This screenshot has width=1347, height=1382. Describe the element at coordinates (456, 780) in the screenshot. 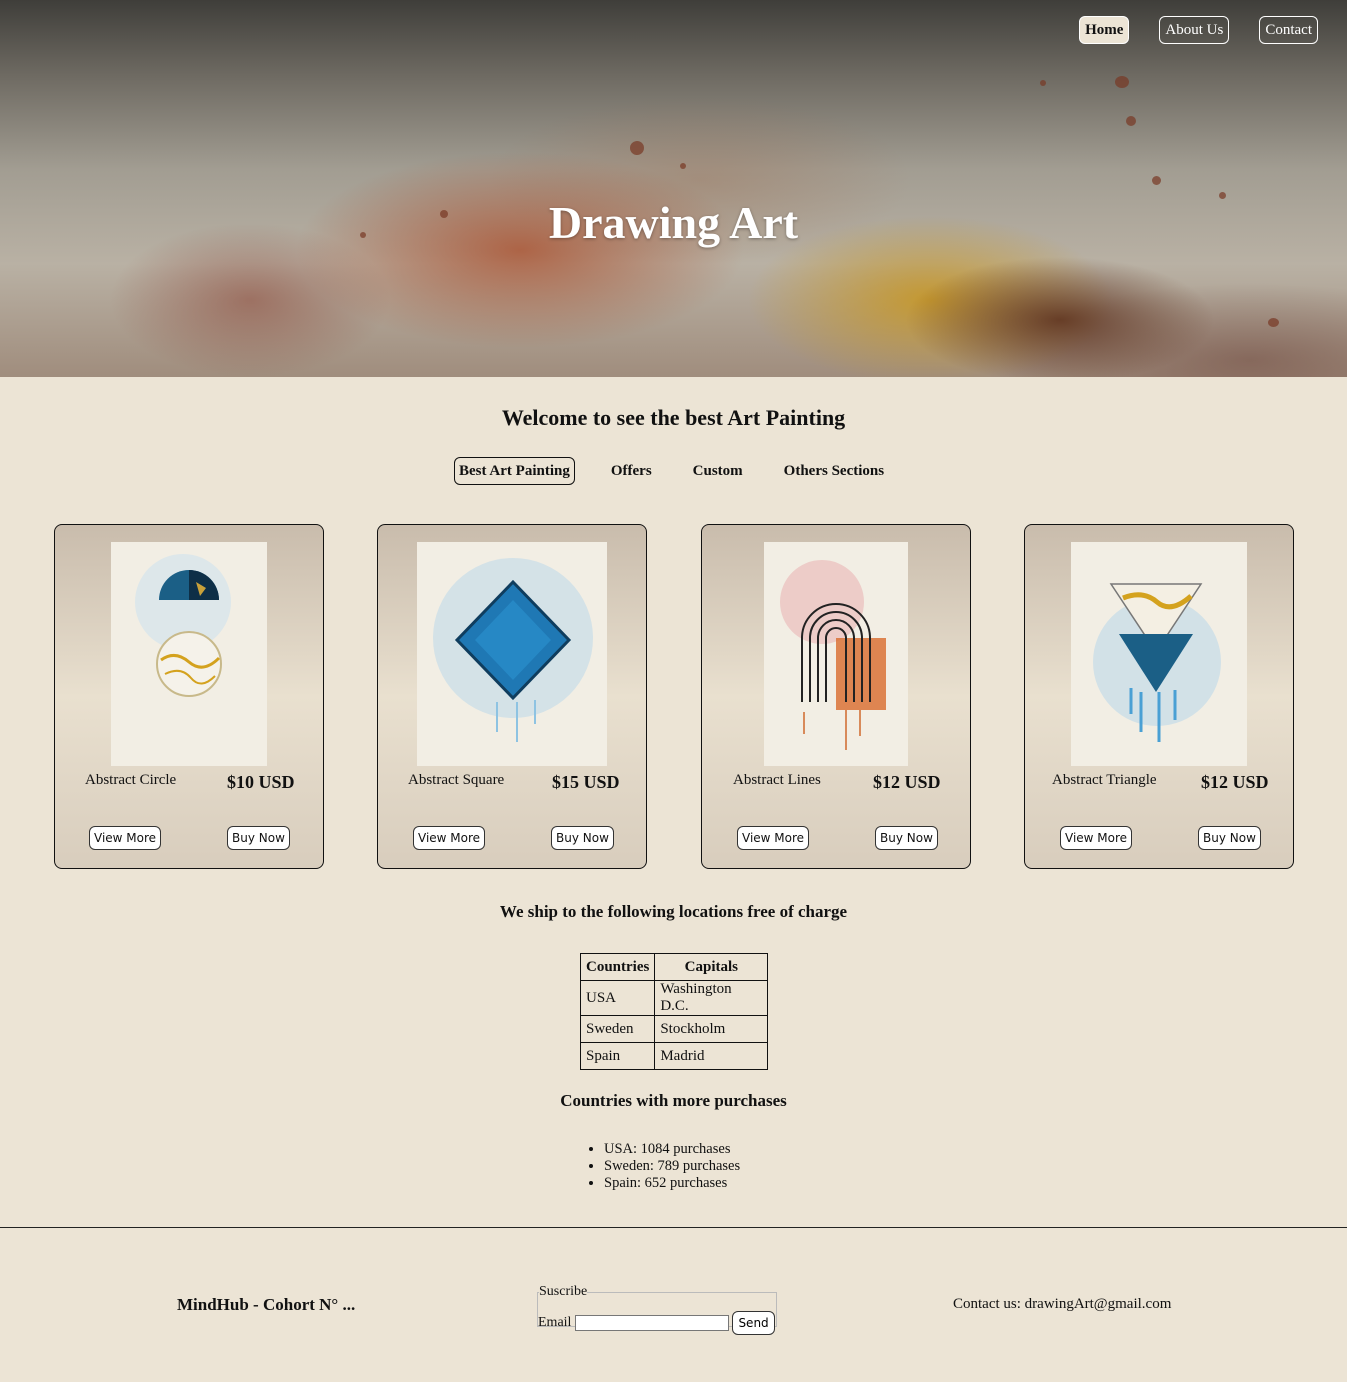

I see `product-name: Abstract Square` at that location.